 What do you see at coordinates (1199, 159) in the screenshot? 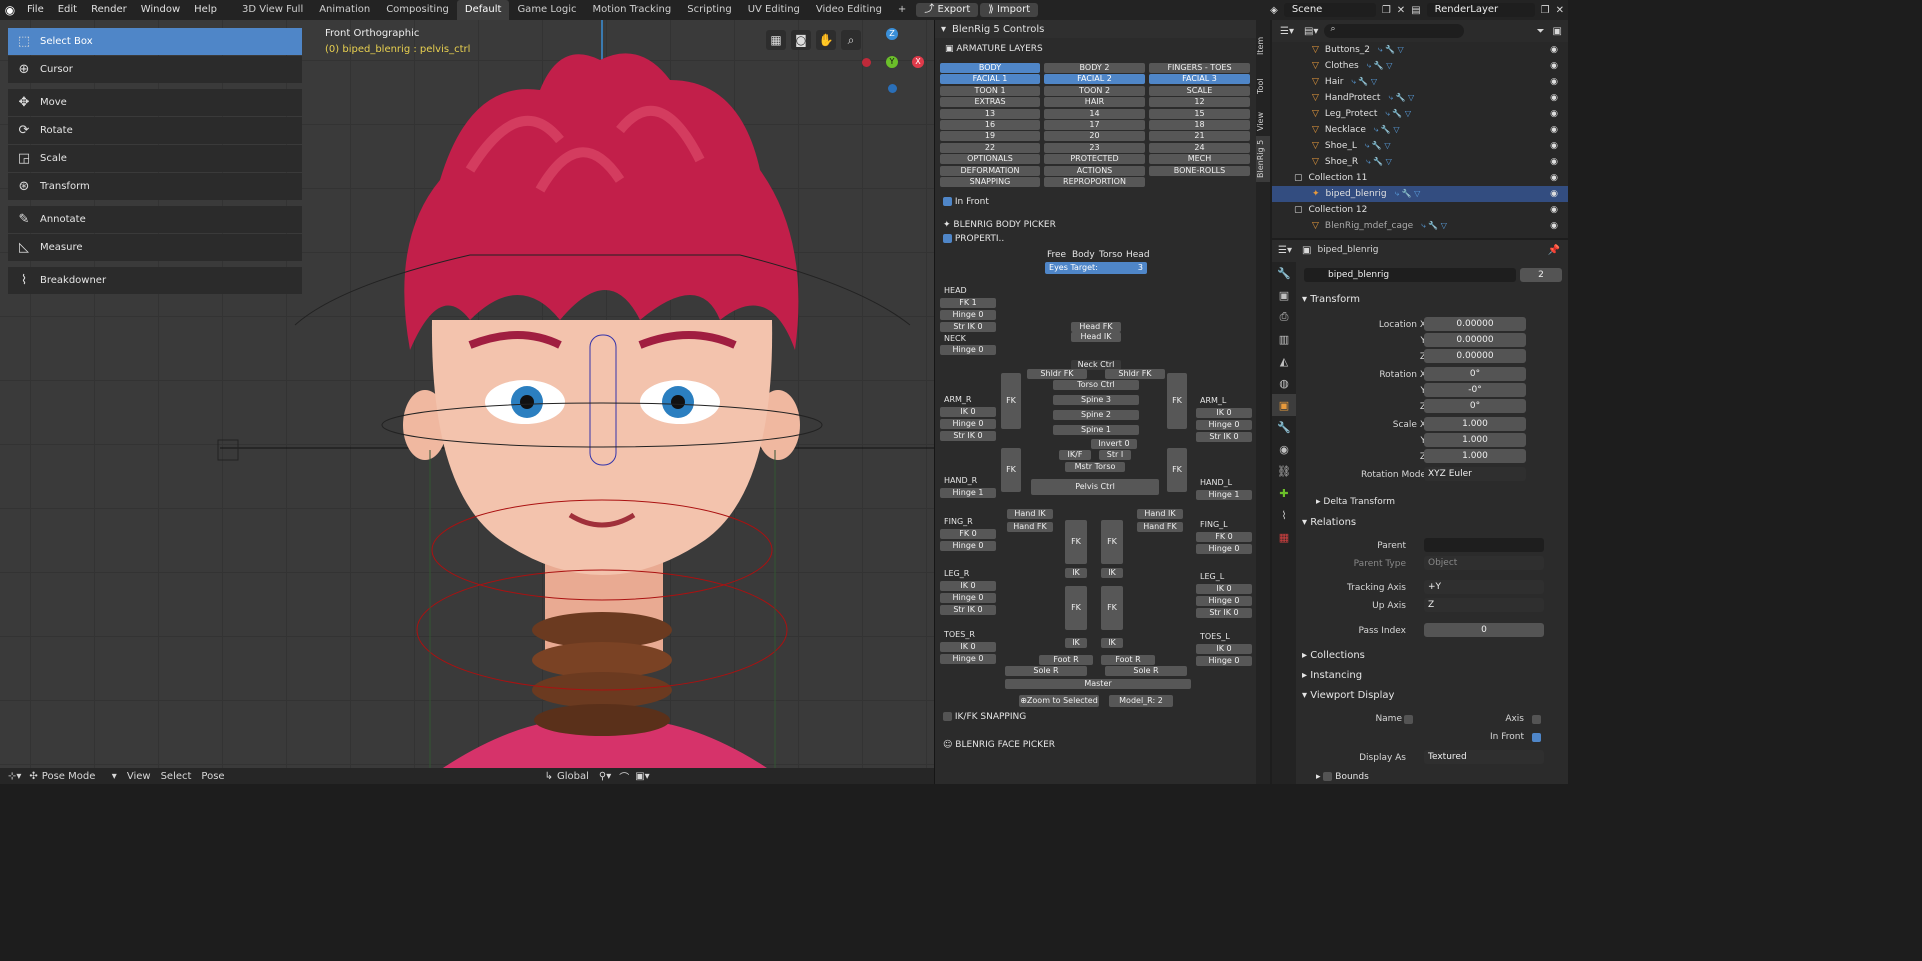
I see `layer-button: MECH` at bounding box center [1199, 159].